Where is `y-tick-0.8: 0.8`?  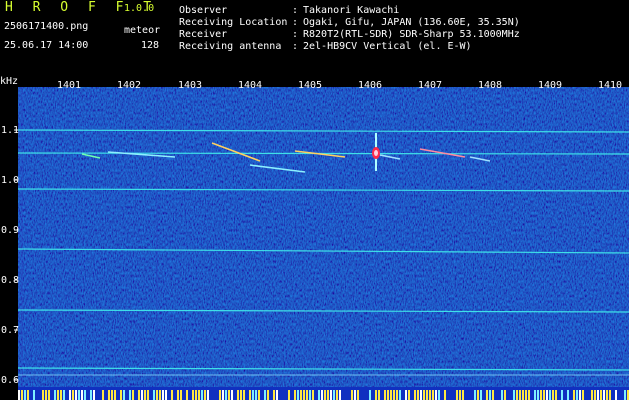
y-tick-0.8: 0.8 is located at coordinates (10, 280).